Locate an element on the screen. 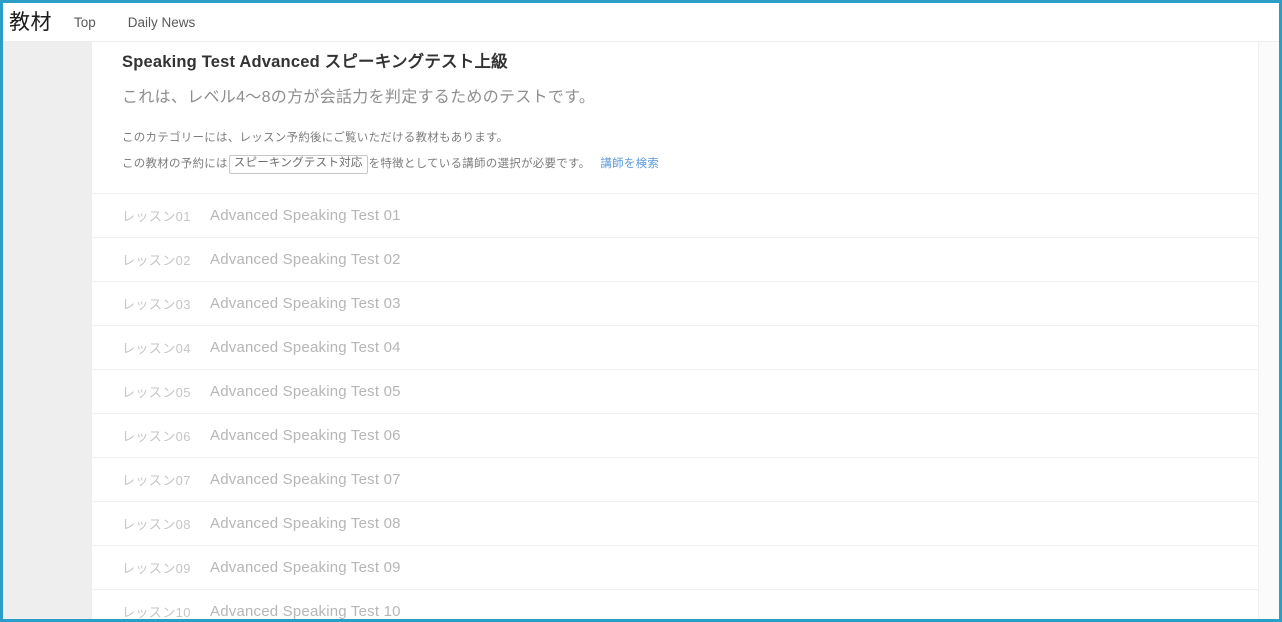 The height and width of the screenshot is (622, 1282). lesson-title: Advanced Speaking Test 04 is located at coordinates (305, 347).